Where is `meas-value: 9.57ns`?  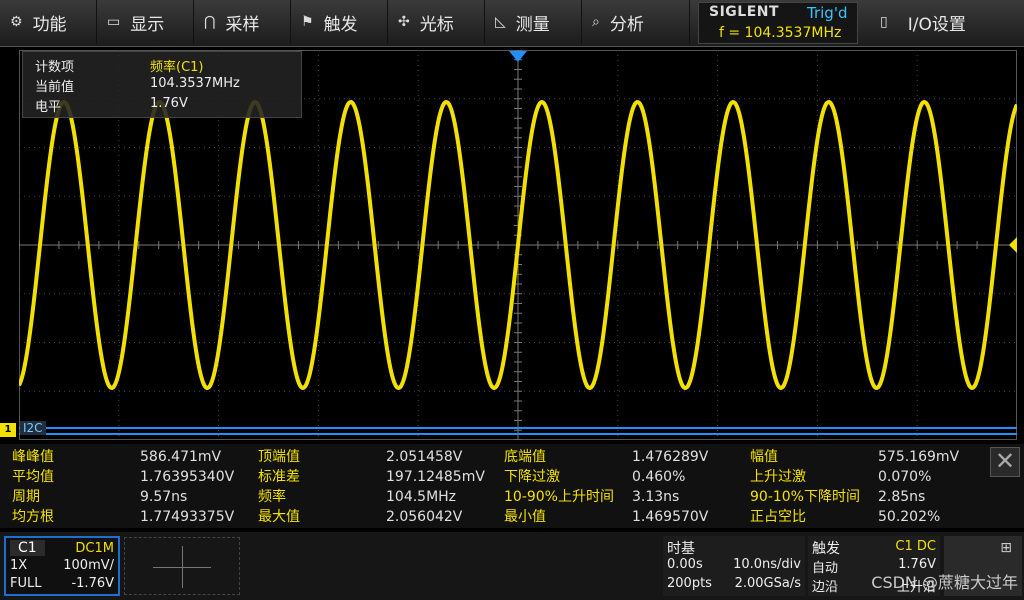 meas-value: 9.57ns is located at coordinates (164, 497).